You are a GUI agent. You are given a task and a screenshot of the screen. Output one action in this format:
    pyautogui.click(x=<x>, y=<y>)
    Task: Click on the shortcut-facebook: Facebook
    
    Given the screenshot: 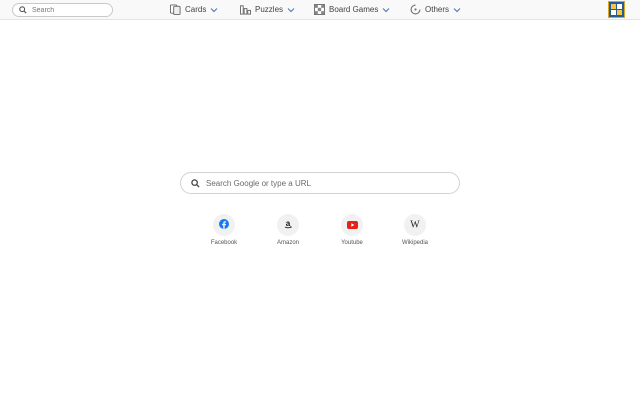 What is the action you would take?
    pyautogui.click(x=224, y=230)
    